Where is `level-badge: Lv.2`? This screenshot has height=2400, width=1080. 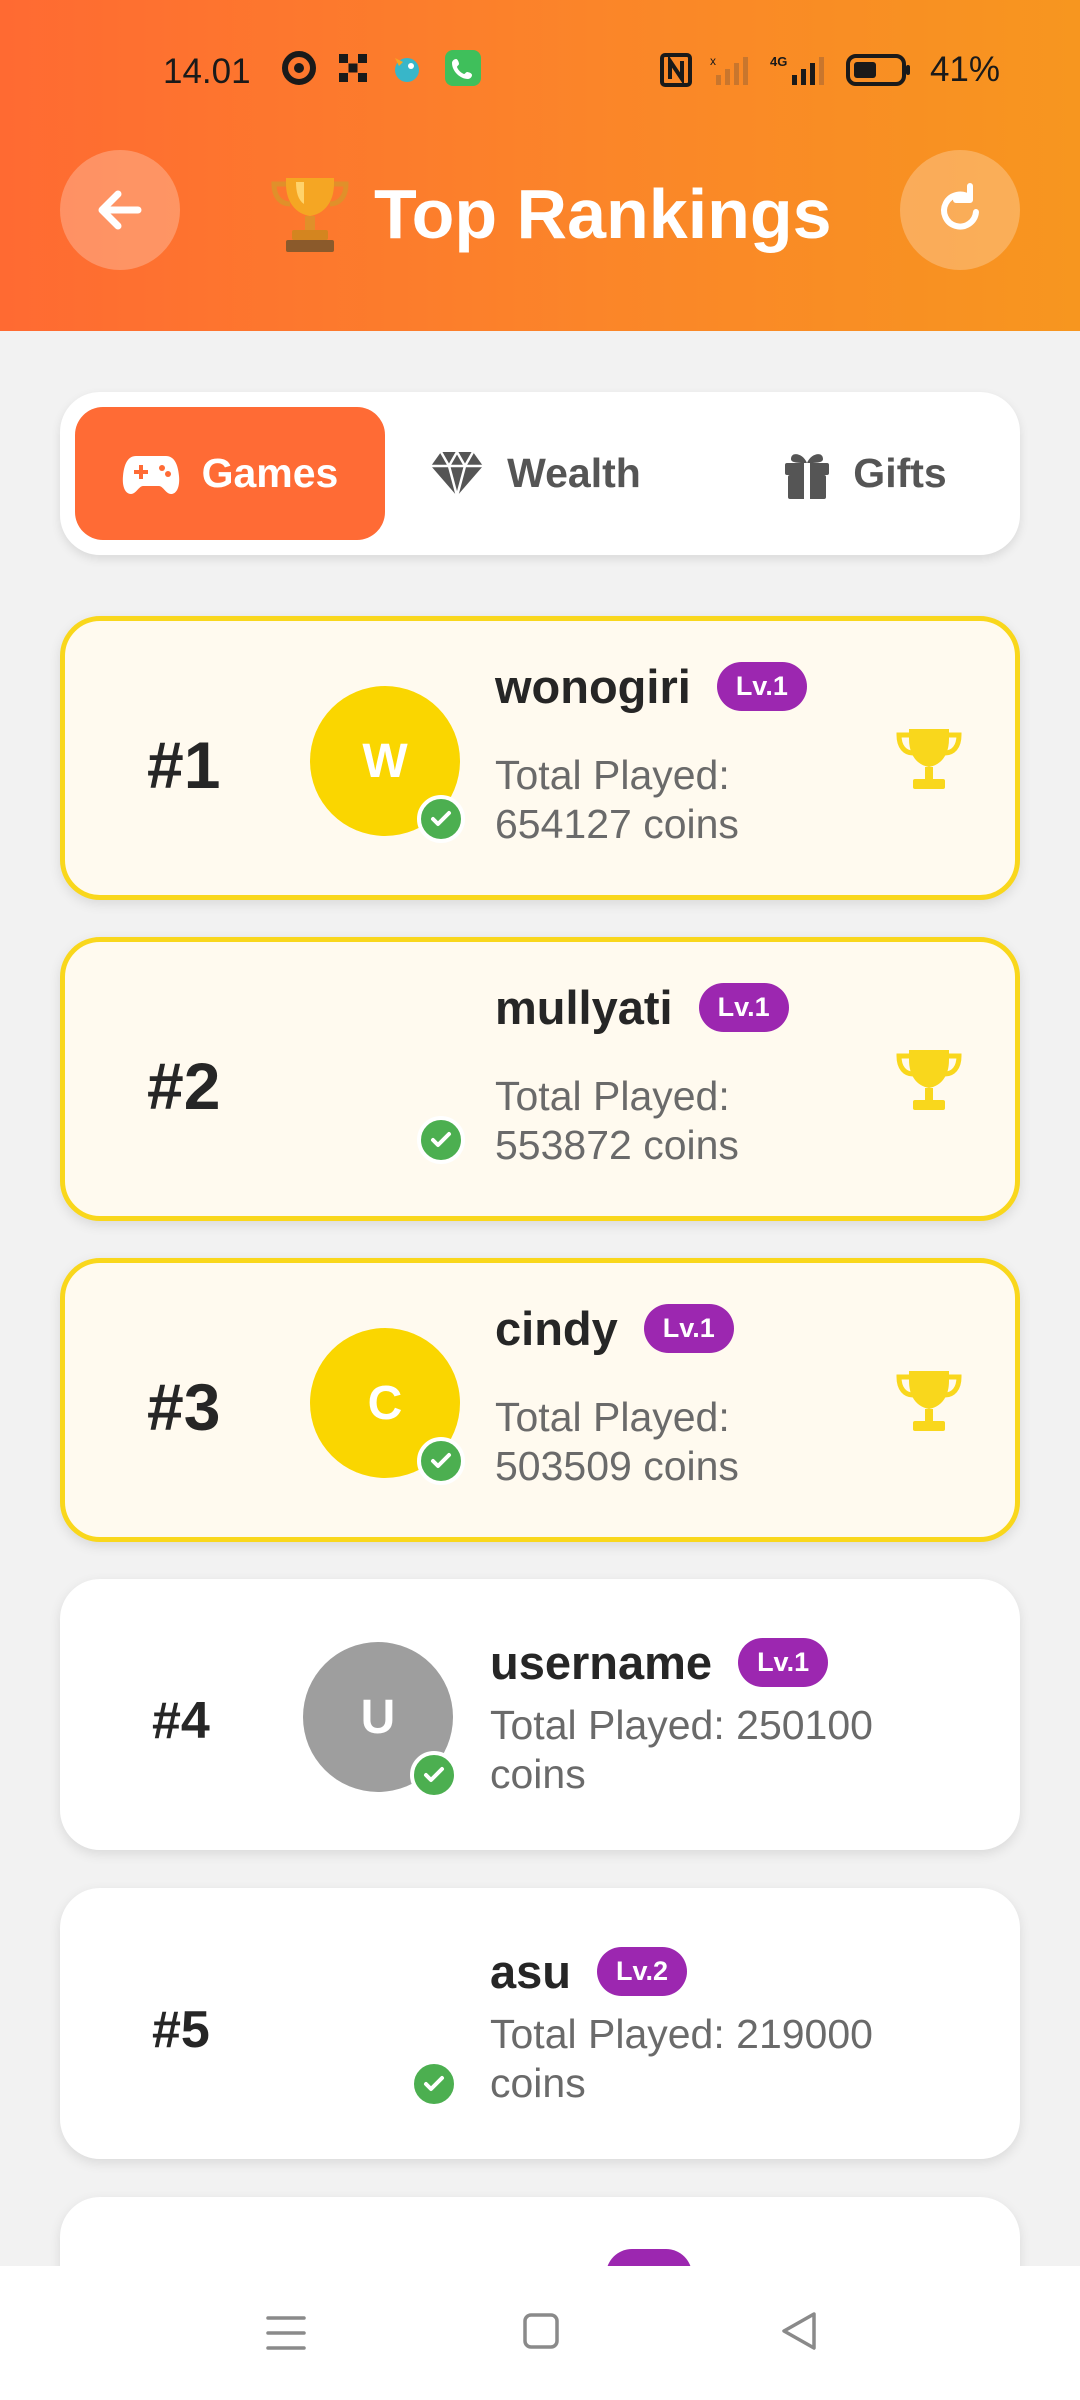
level-badge: Lv.2 is located at coordinates (642, 1971).